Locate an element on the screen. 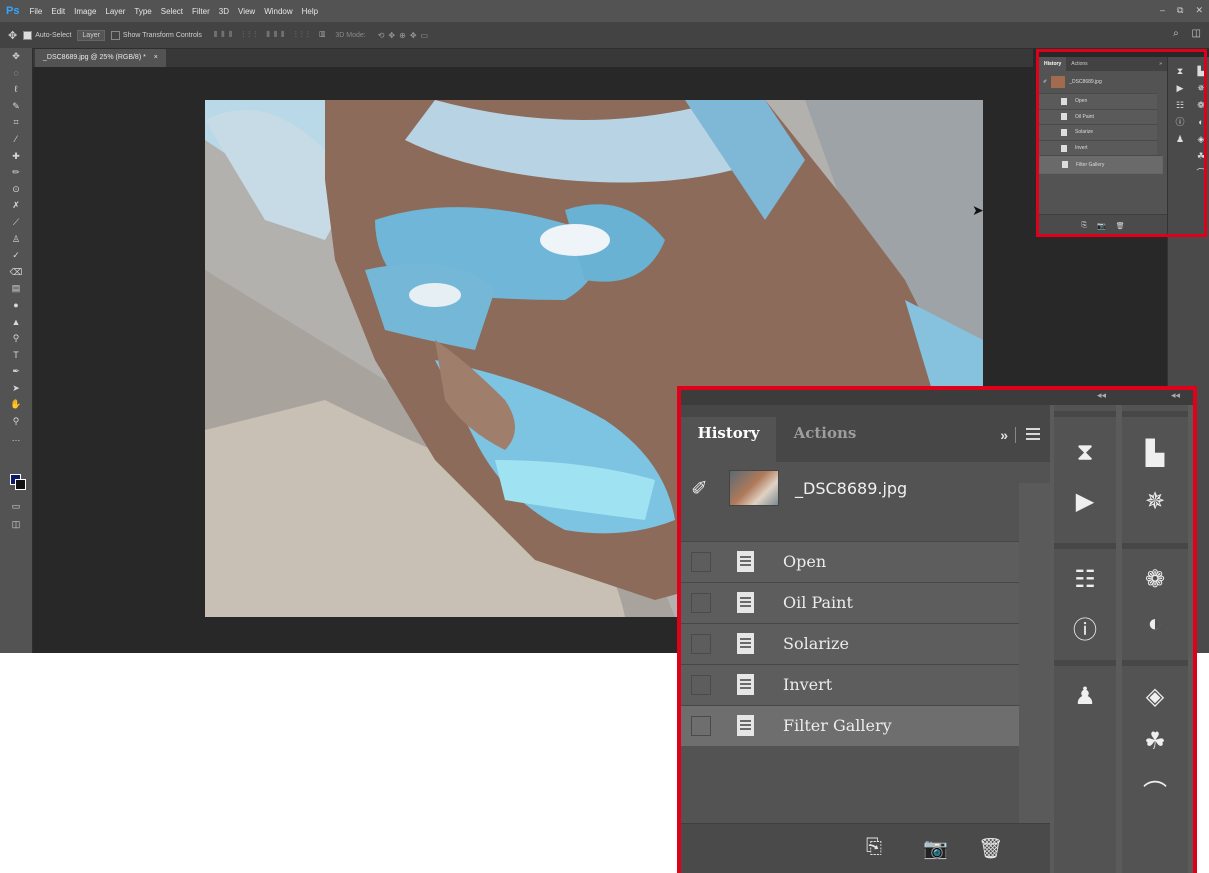 Image resolution: width=1209 pixels, height=873 pixels. mini-more-icon: » is located at coordinates (1160, 64).